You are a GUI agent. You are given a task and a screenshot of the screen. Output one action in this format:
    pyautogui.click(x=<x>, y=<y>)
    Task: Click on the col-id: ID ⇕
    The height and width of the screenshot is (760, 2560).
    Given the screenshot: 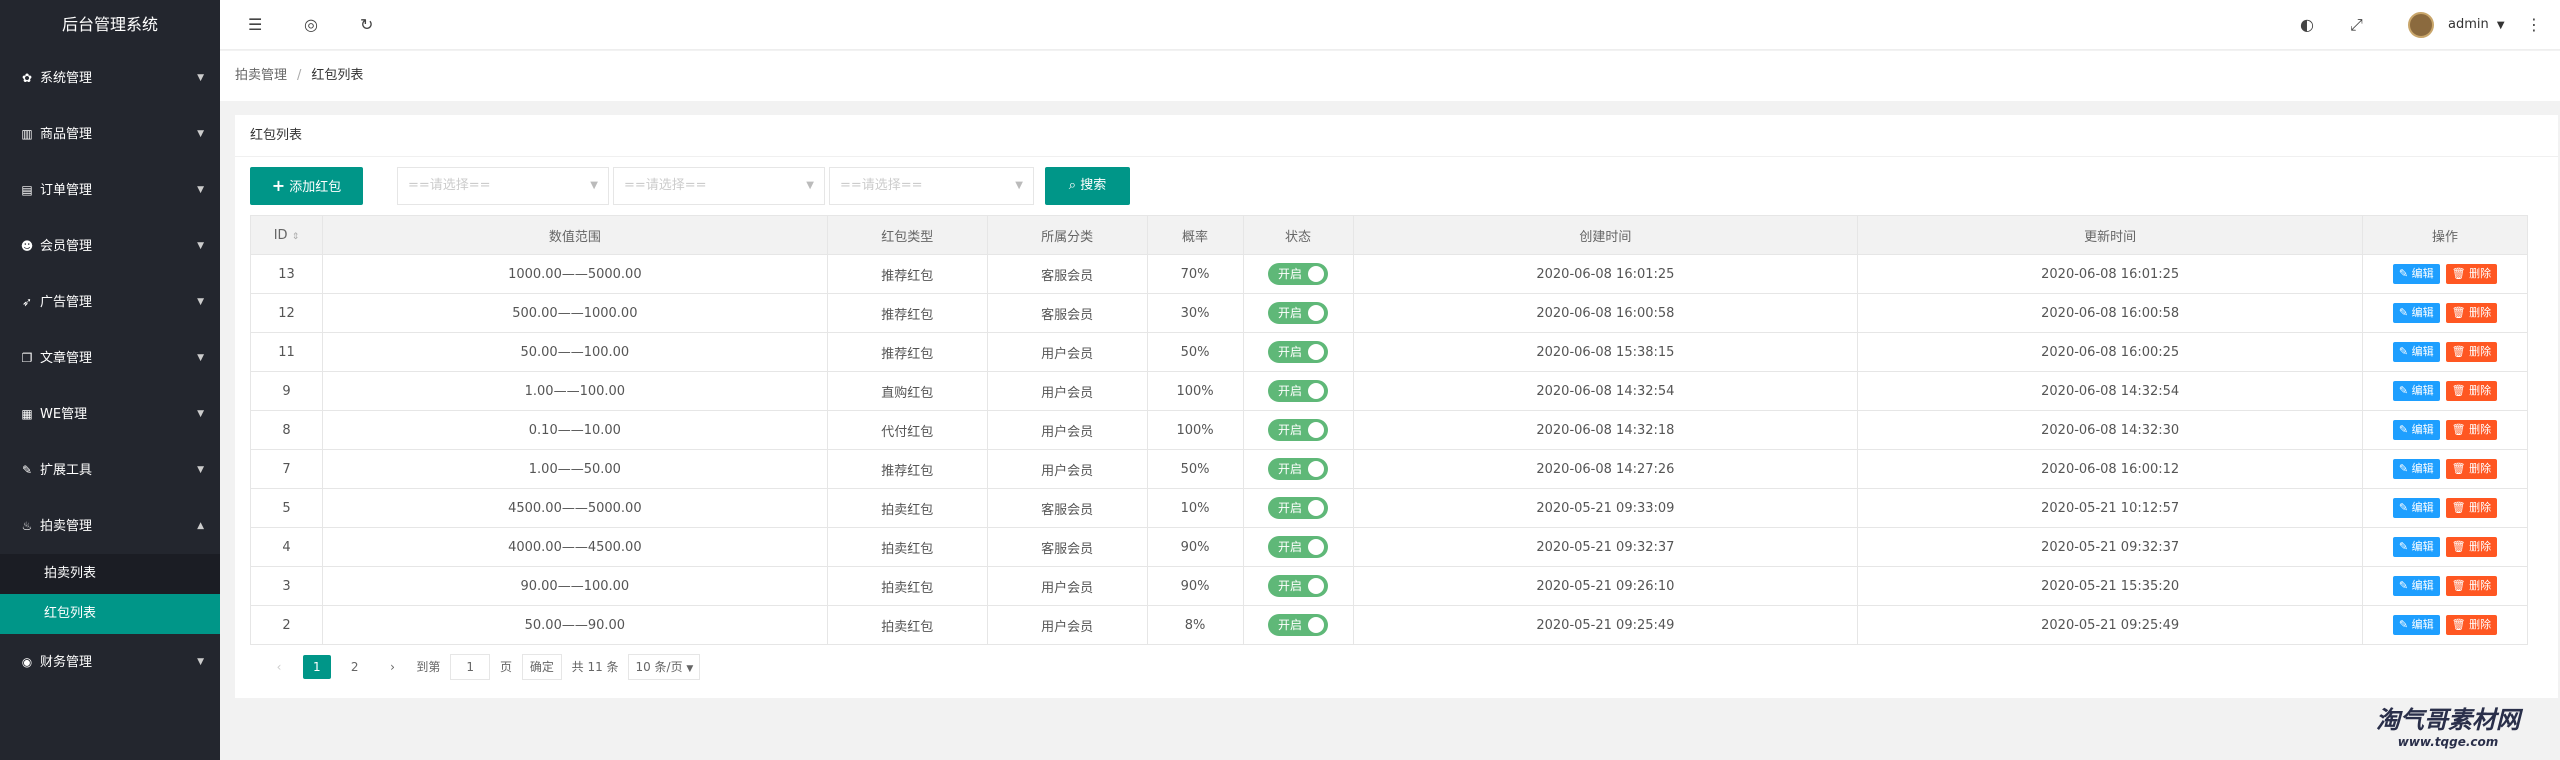 What is the action you would take?
    pyautogui.click(x=286, y=235)
    